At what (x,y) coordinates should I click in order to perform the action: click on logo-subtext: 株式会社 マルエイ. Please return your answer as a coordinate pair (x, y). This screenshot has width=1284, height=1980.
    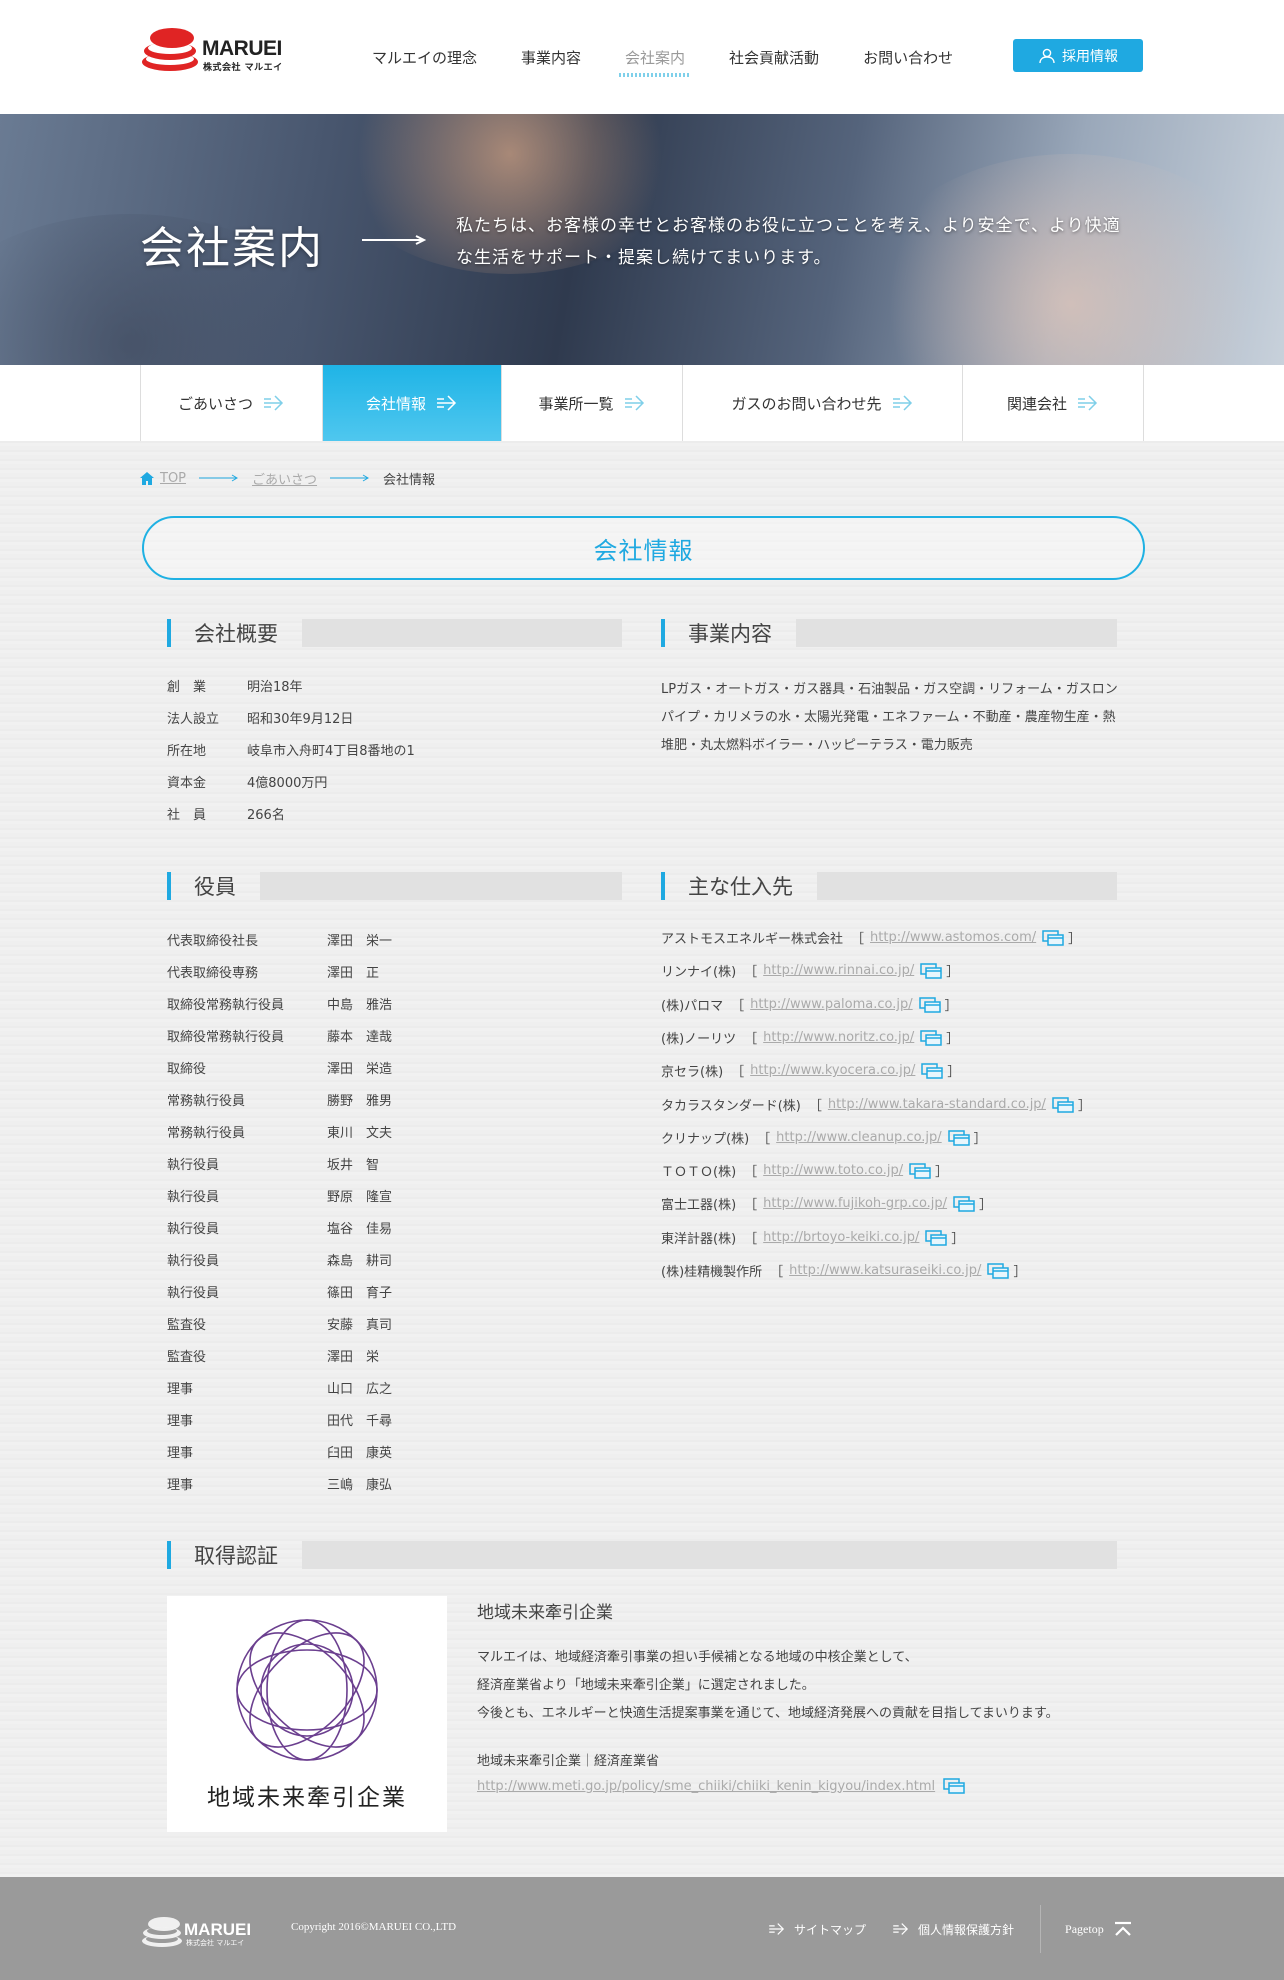
    Looking at the image, I should click on (243, 68).